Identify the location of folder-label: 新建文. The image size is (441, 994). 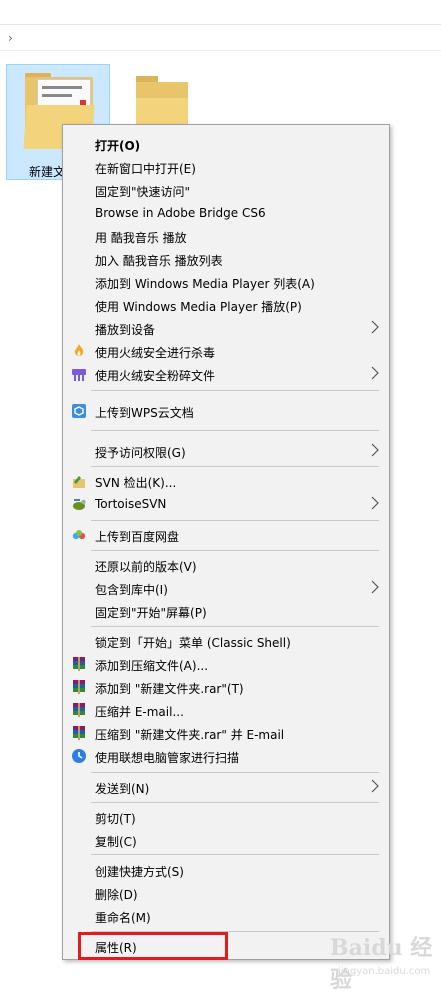
(47, 172).